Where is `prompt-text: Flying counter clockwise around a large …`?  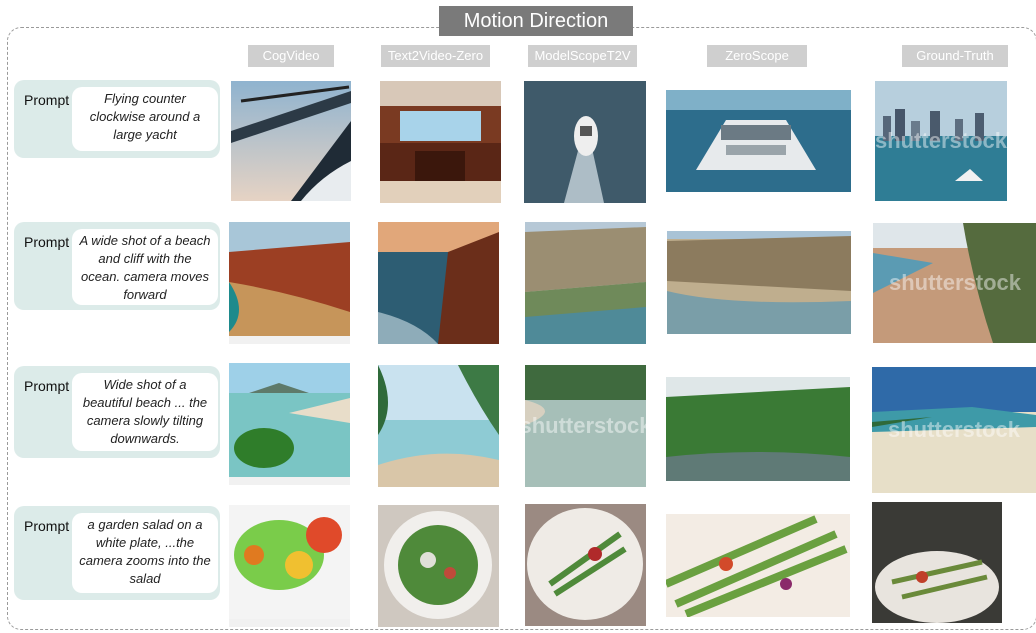
prompt-text: Flying counter clockwise around a large … is located at coordinates (145, 119).